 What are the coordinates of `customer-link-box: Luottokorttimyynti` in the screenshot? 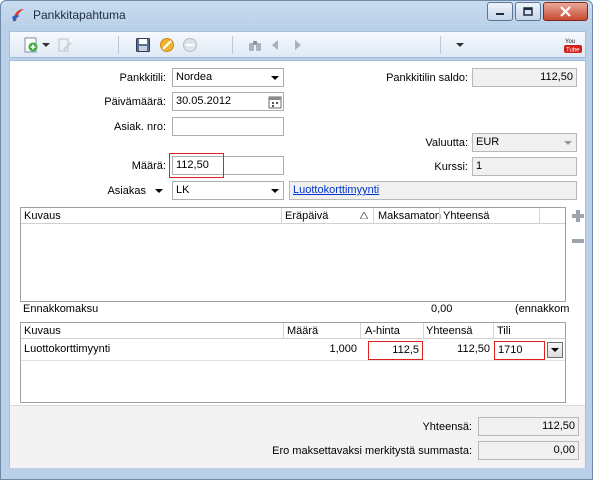 It's located at (433, 190).